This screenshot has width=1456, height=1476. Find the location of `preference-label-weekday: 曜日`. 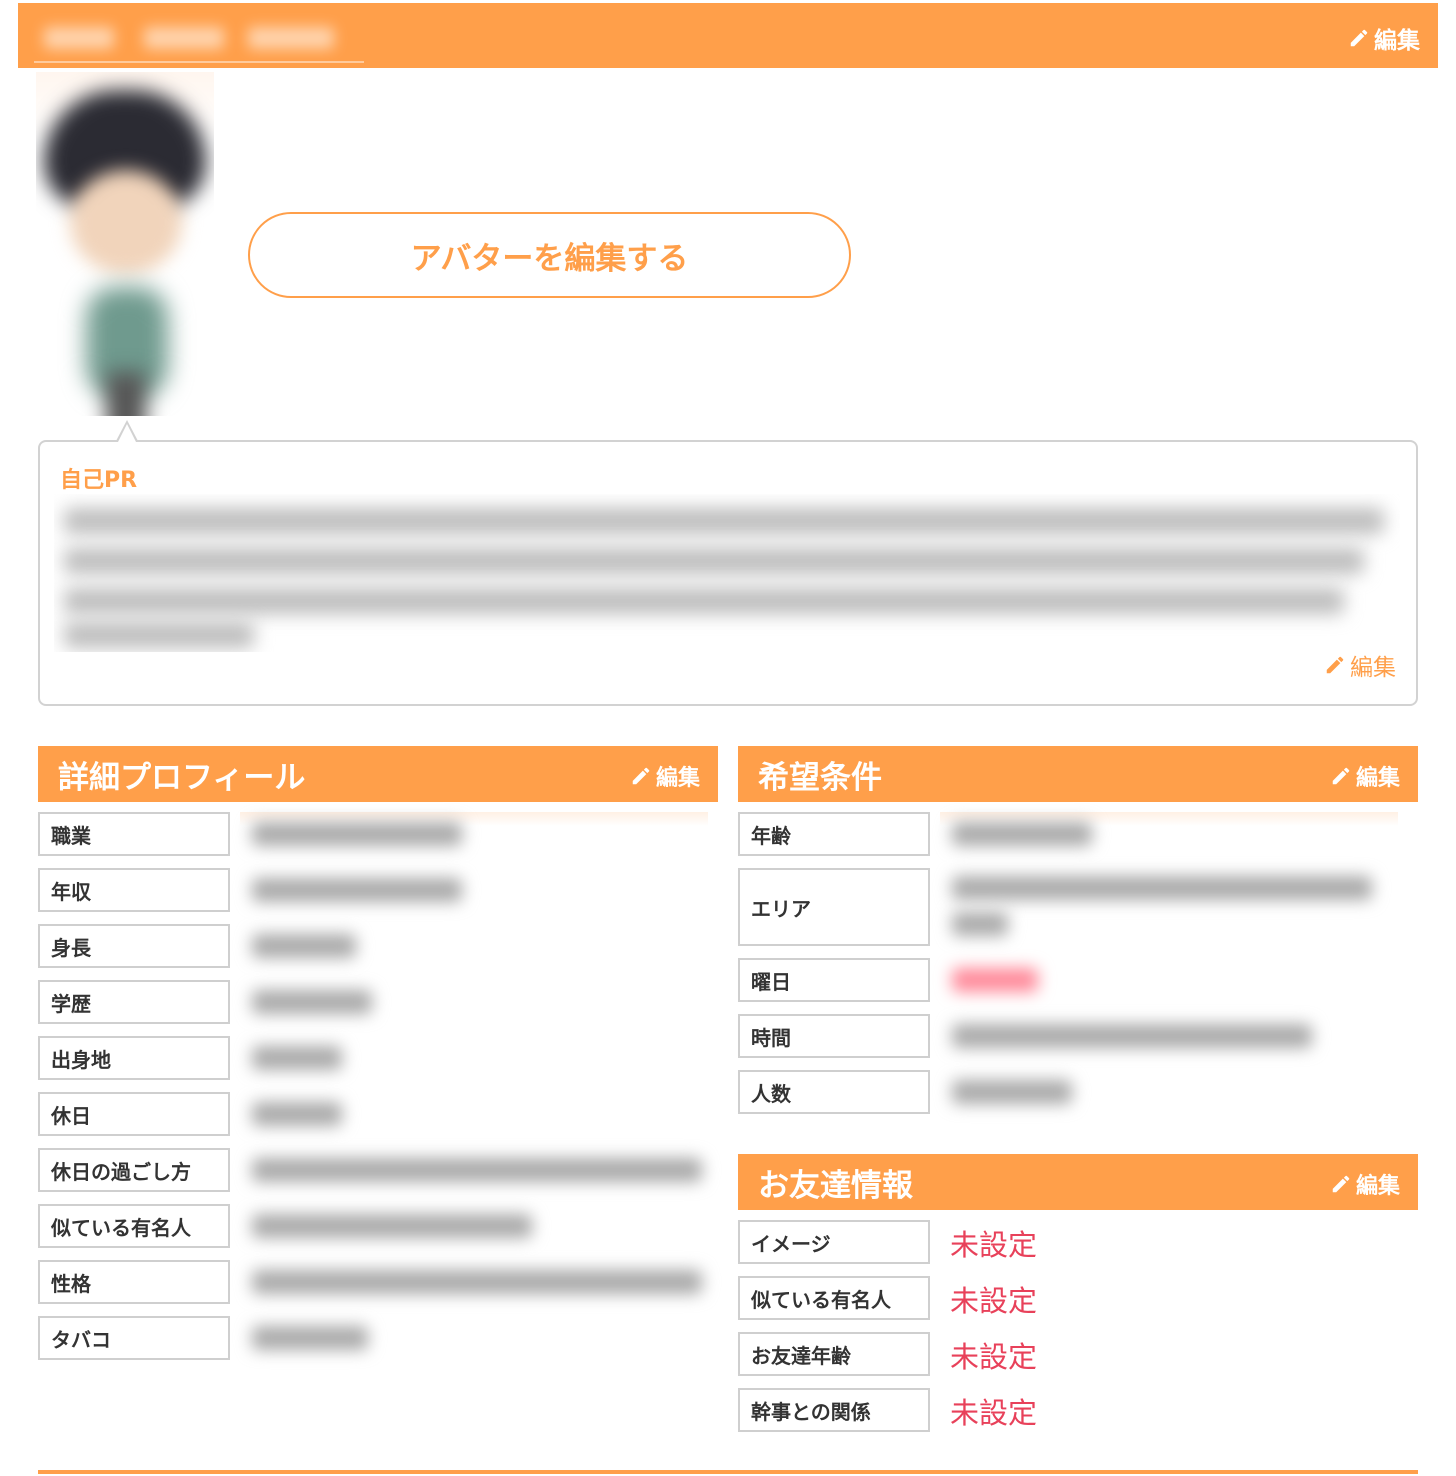

preference-label-weekday: 曜日 is located at coordinates (834, 980).